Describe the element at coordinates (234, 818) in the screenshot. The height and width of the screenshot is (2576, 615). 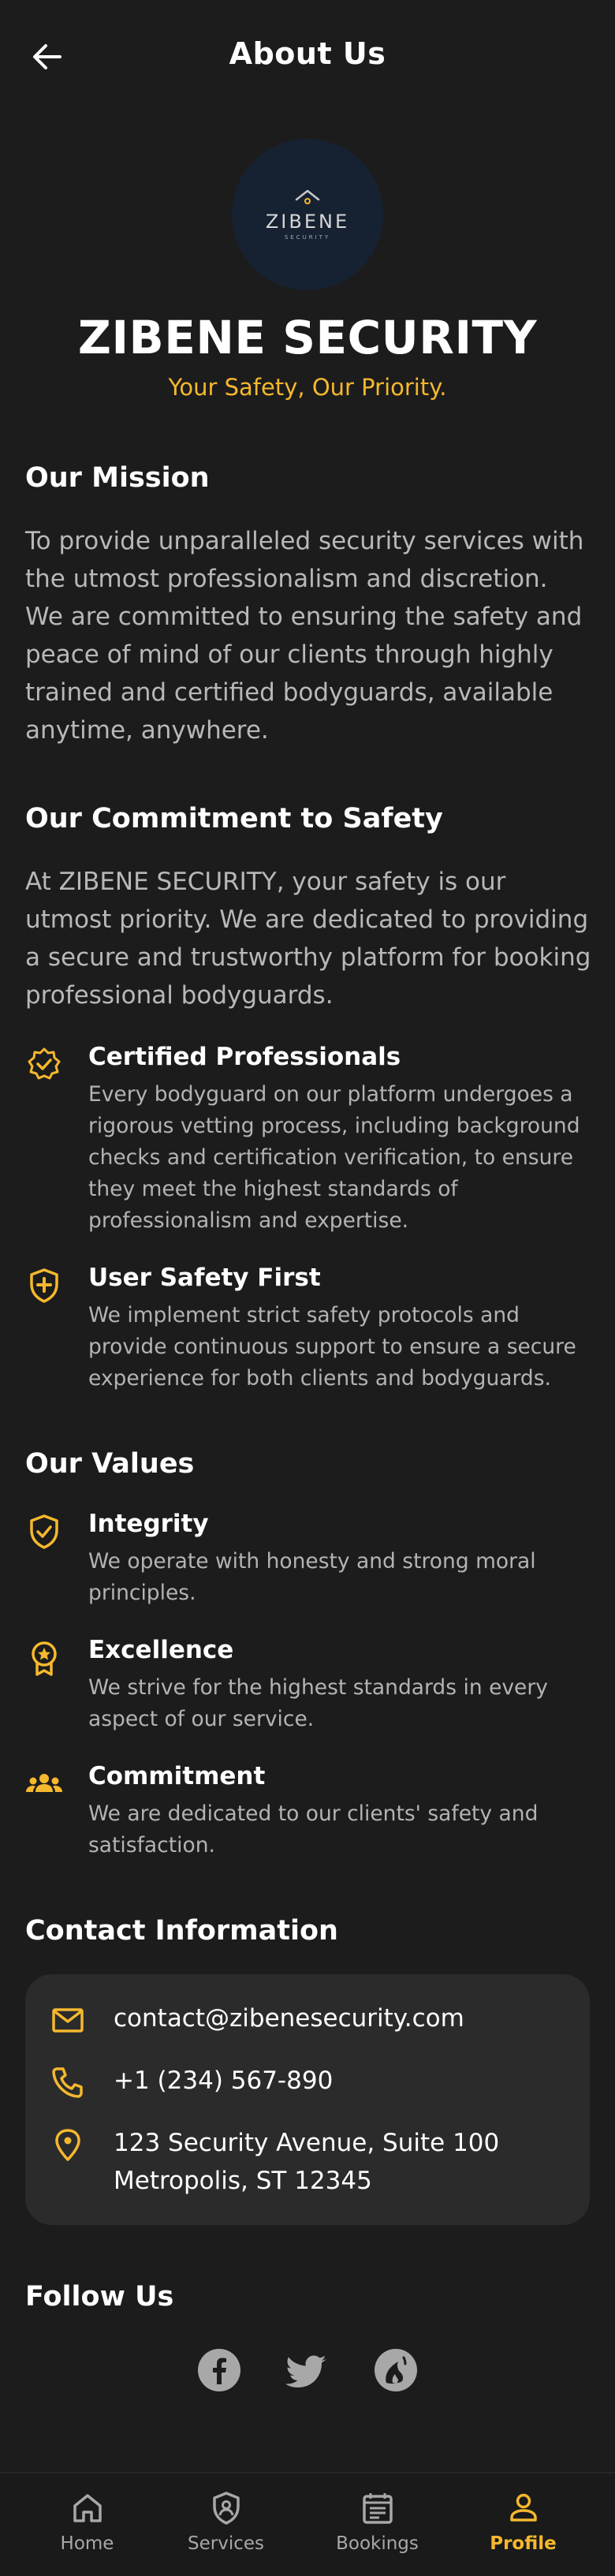
I see `commitment-title: Our Commitment to Safety` at that location.